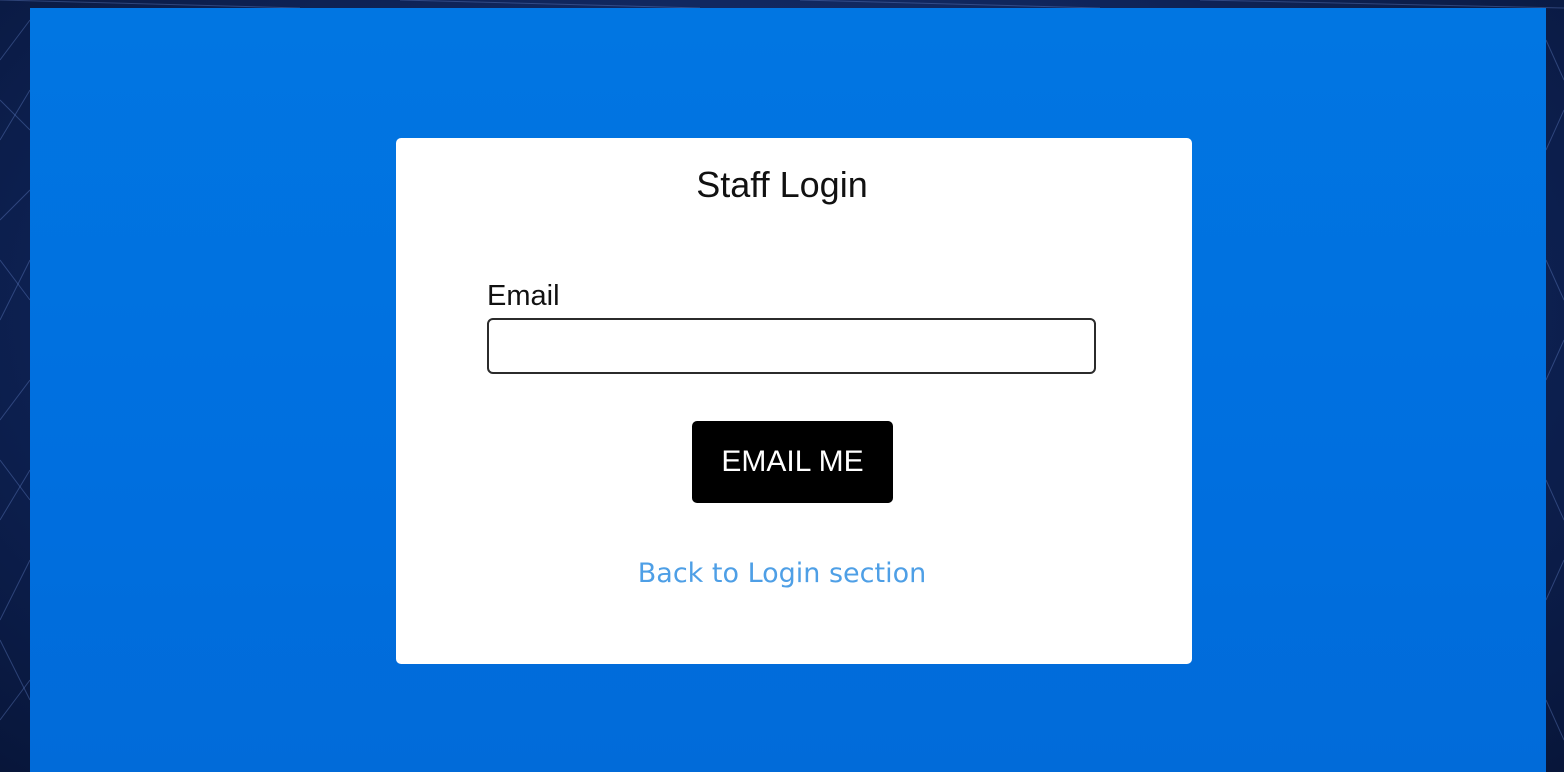 The image size is (1564, 772). Describe the element at coordinates (792, 462) in the screenshot. I see `email-me-button: EMAIL ME` at that location.